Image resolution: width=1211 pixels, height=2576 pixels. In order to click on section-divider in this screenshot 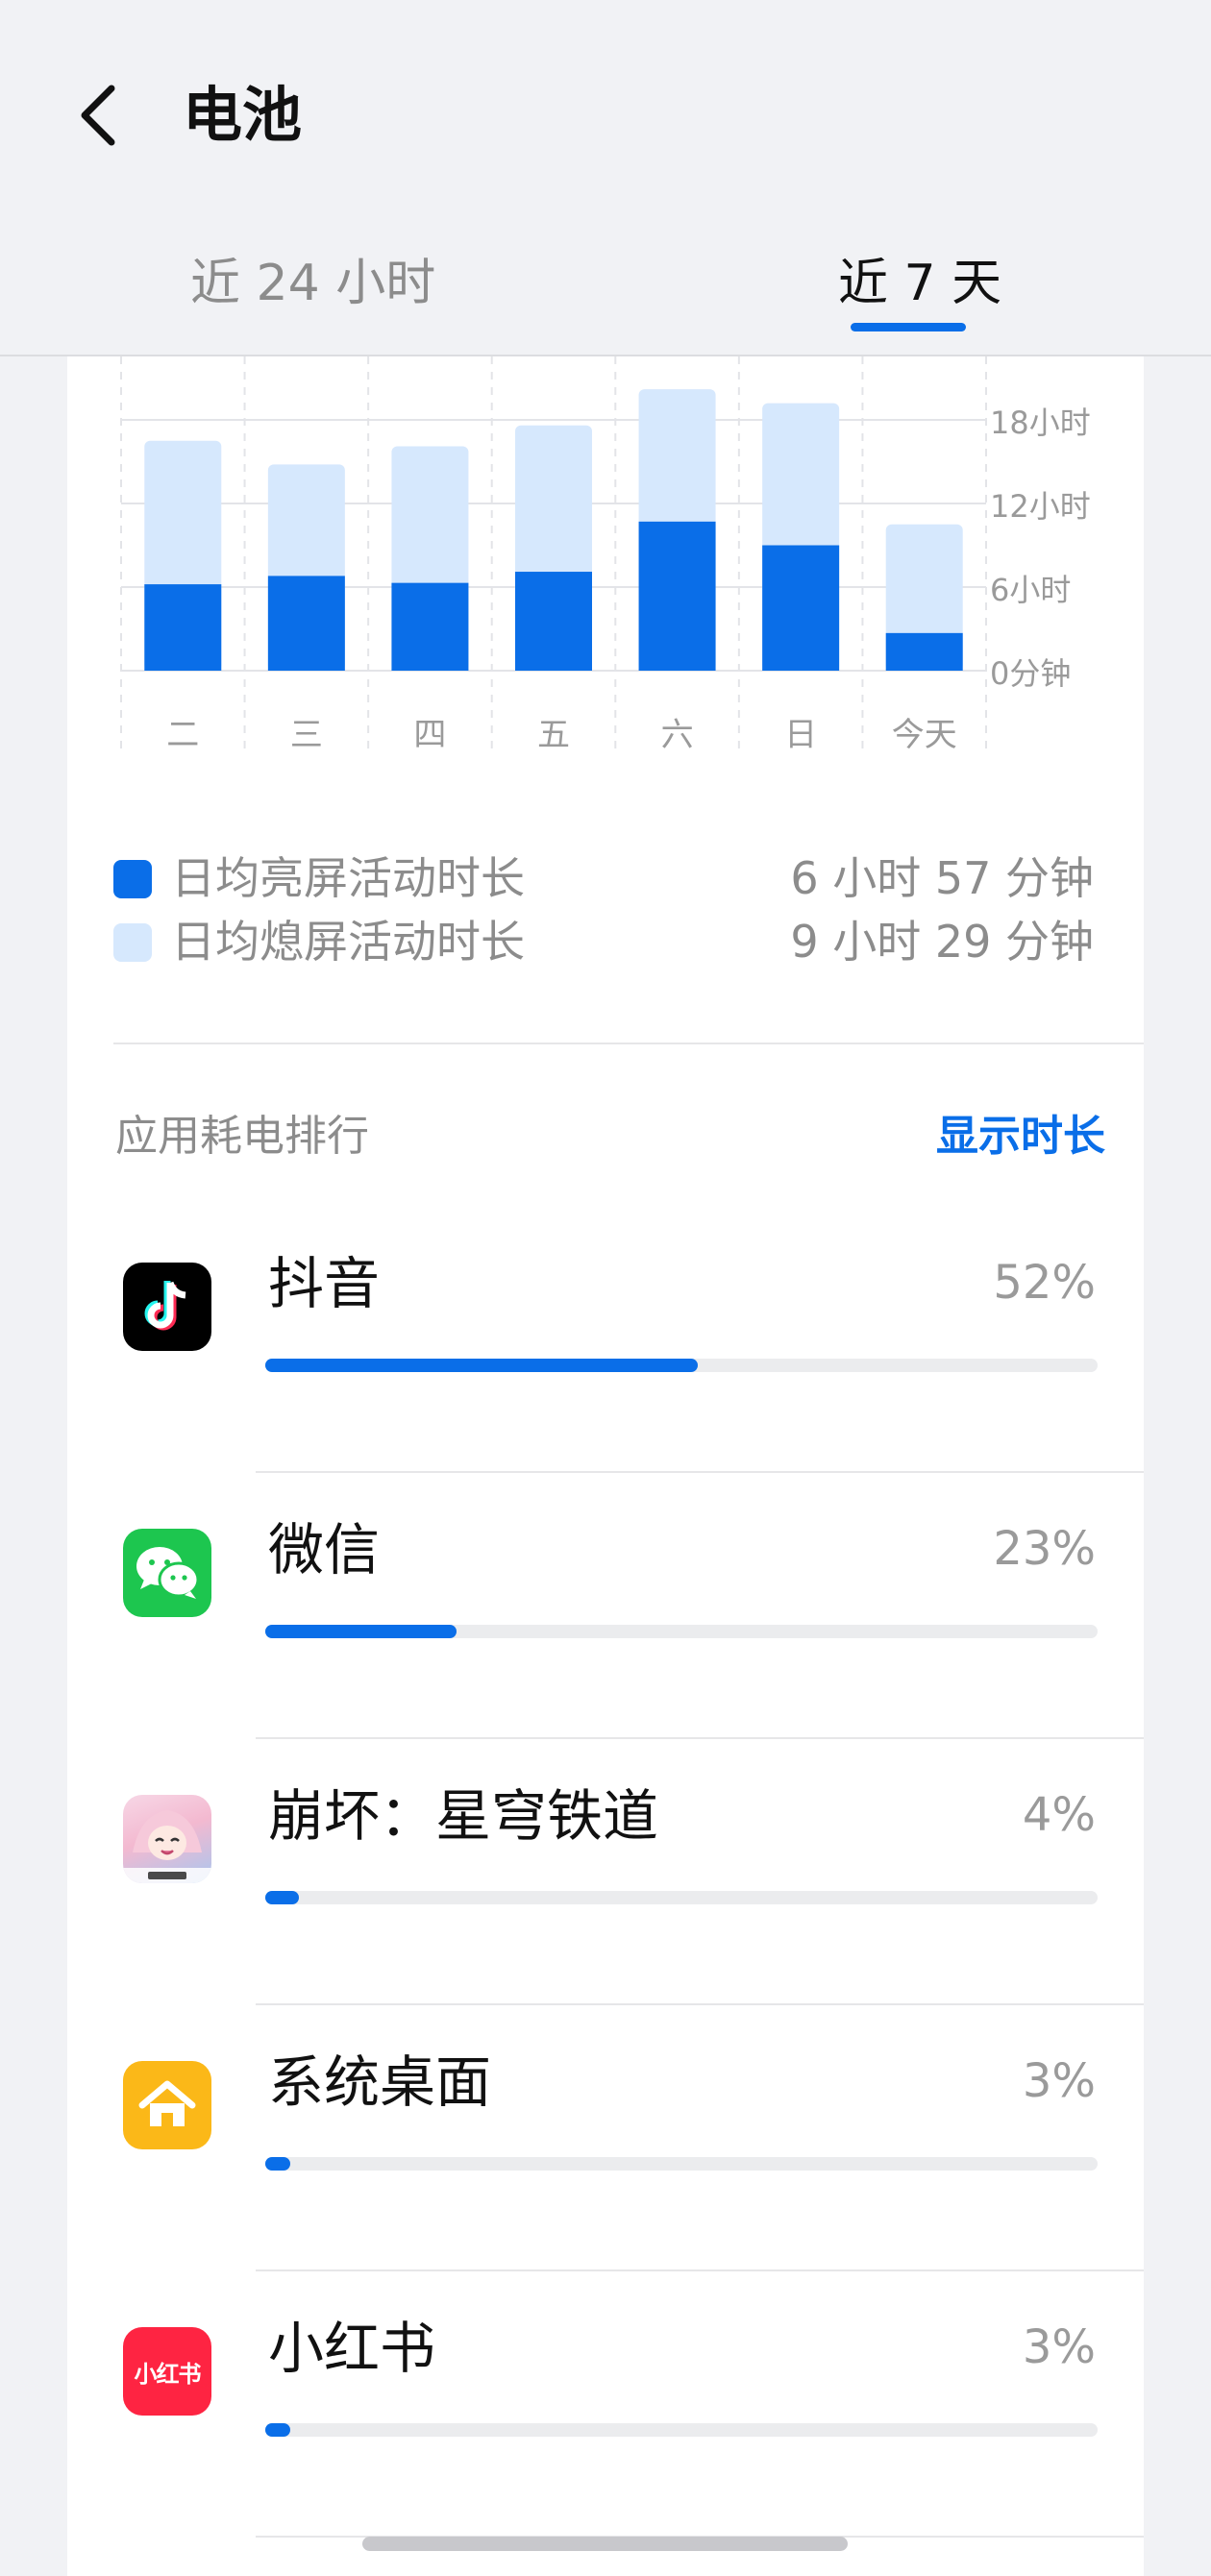, I will do `click(628, 1043)`.